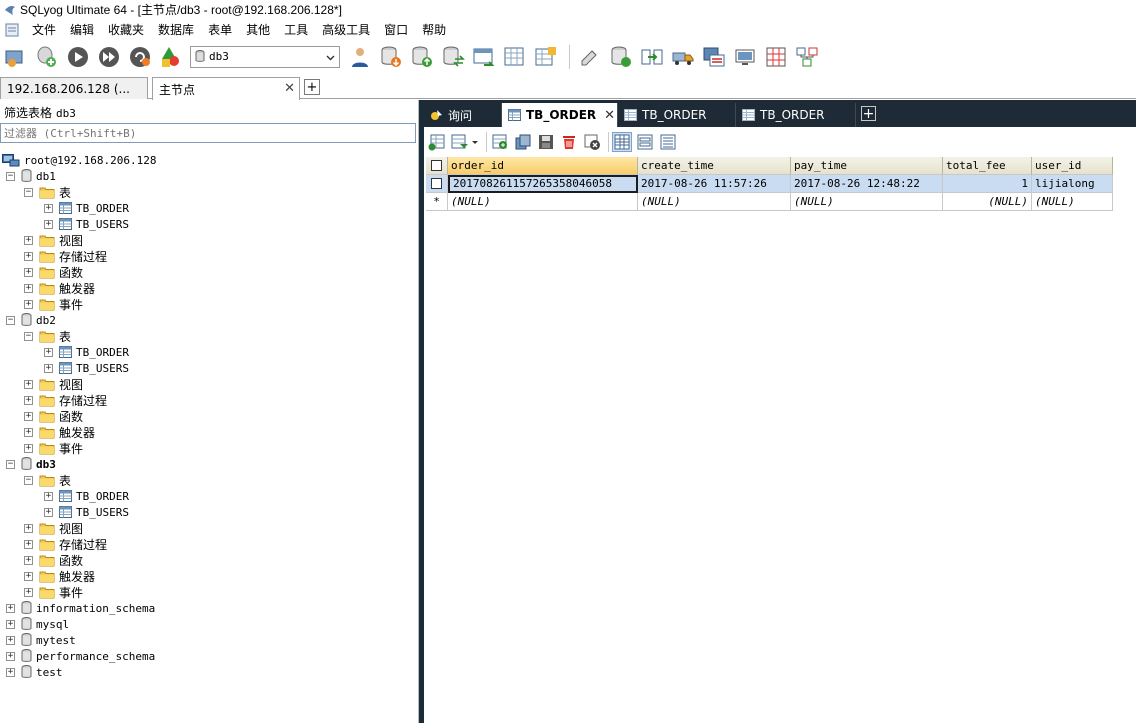  What do you see at coordinates (867, 202) in the screenshot?
I see `cell-null-pay-time: (NULL)` at bounding box center [867, 202].